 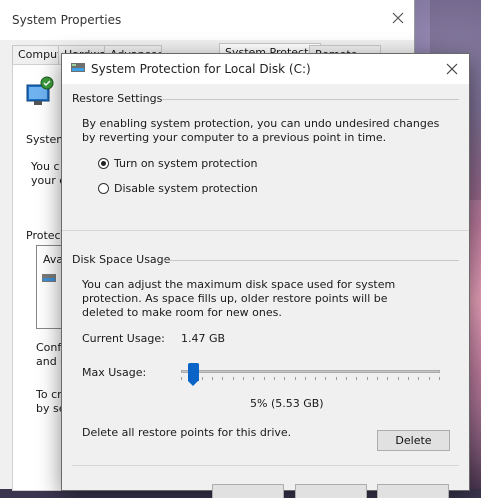 What do you see at coordinates (114, 372) in the screenshot?
I see `max-usage-label: Max Usage:` at bounding box center [114, 372].